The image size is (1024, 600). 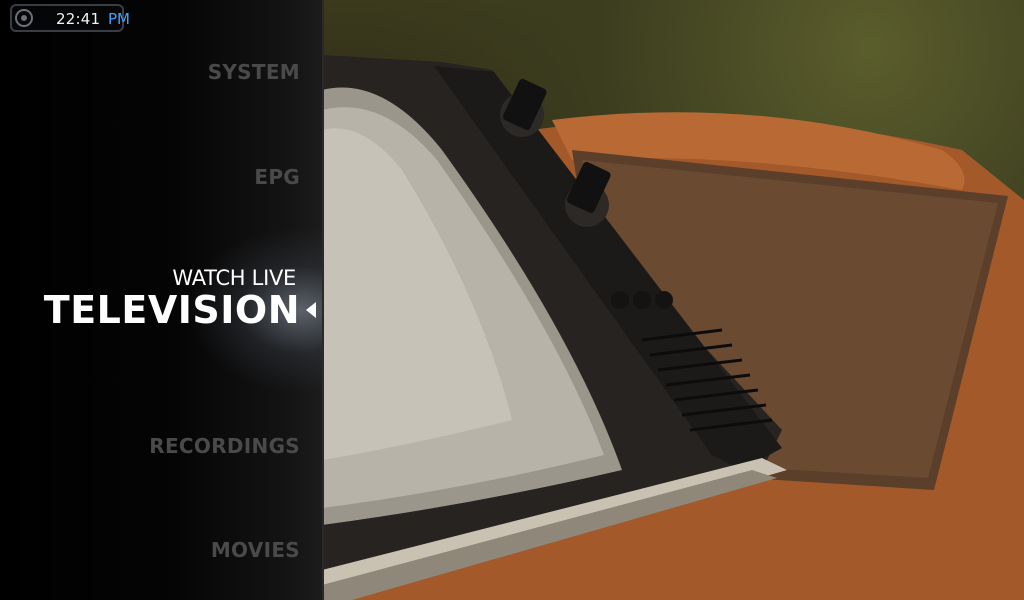 What do you see at coordinates (234, 278) in the screenshot?
I see `menu-item-television-subtitle: WATCH LIVE` at bounding box center [234, 278].